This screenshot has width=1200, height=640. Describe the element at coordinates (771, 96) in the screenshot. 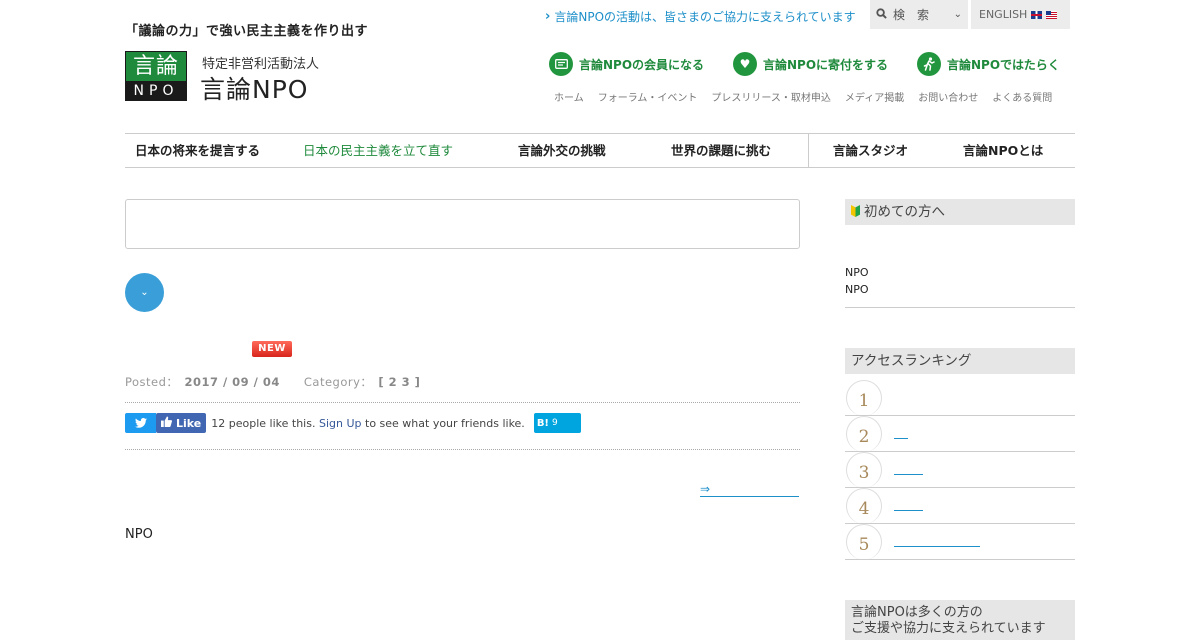

I see `subnav-press-release: プレスリリース・取材申込` at that location.